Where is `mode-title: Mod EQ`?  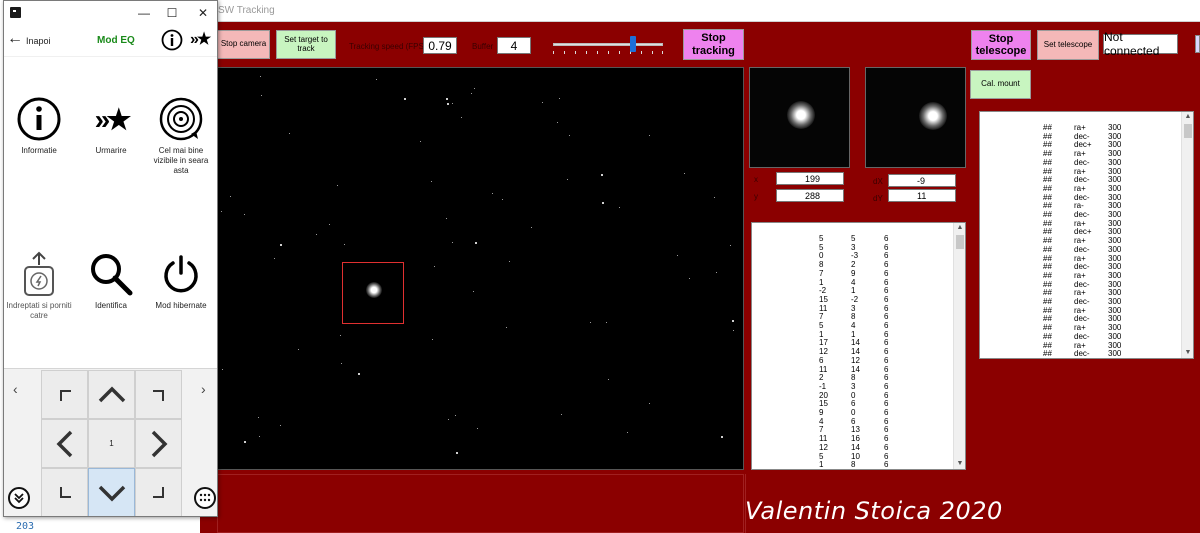
mode-title: Mod EQ is located at coordinates (116, 40).